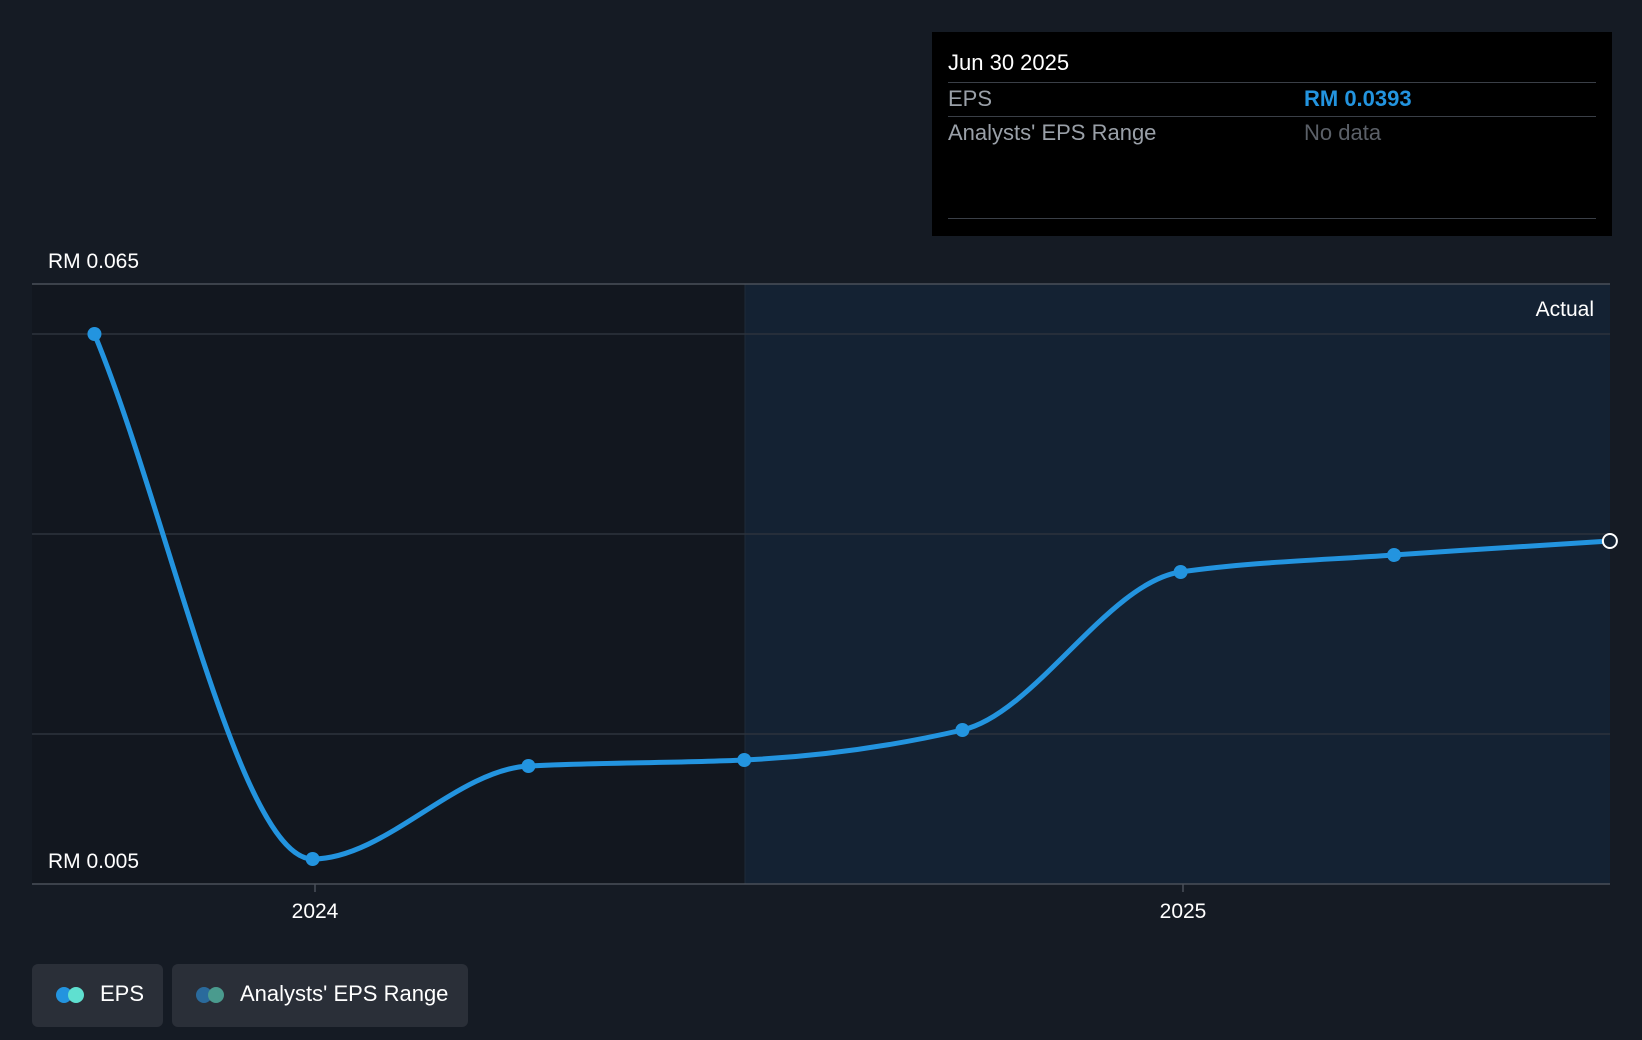 This screenshot has height=1040, width=1642. What do you see at coordinates (1358, 98) in the screenshot?
I see `tooltip-eps-value: RM 0.0393` at bounding box center [1358, 98].